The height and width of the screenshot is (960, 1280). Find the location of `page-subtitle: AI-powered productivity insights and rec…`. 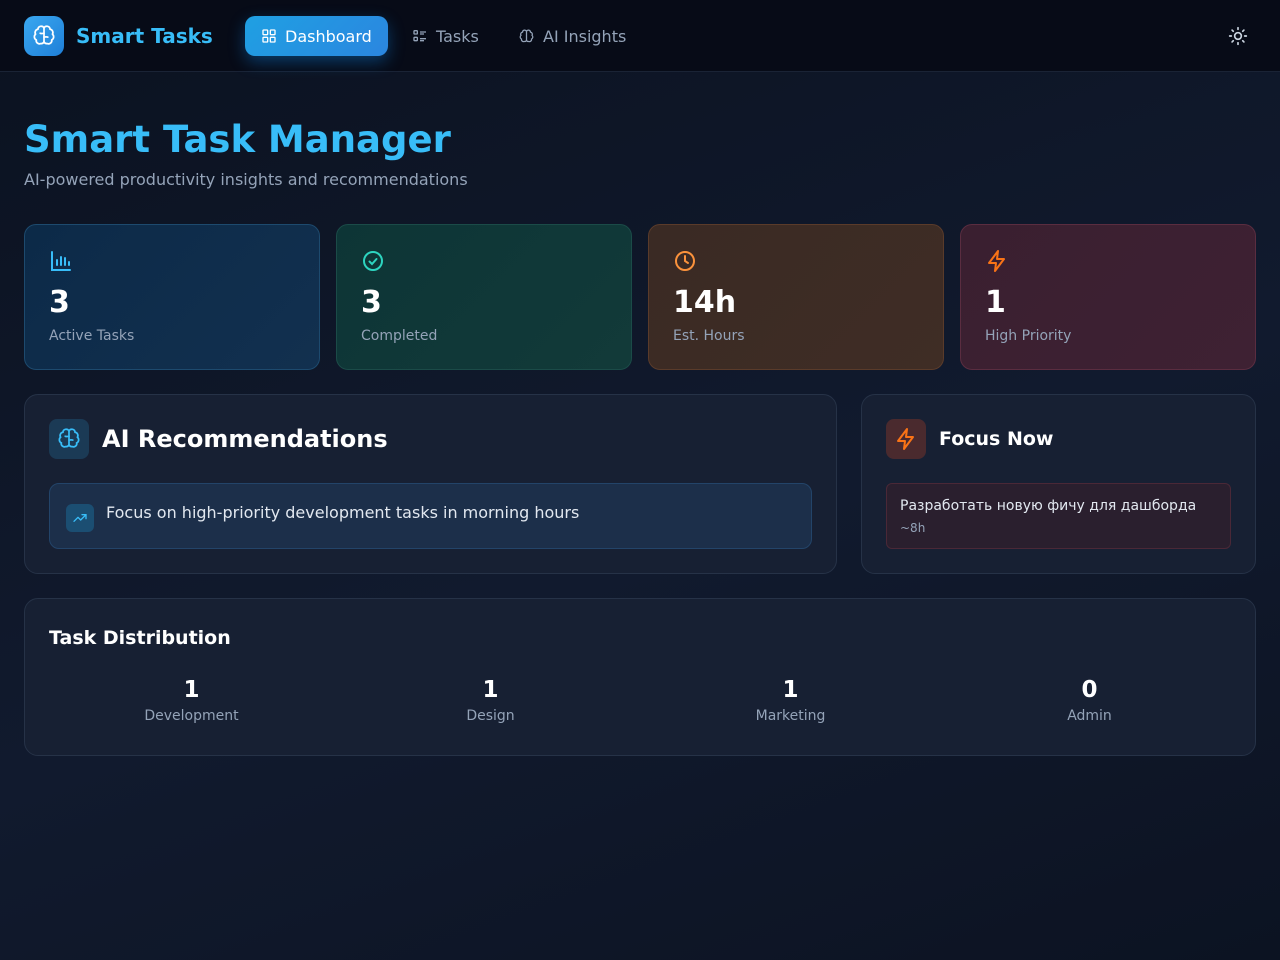

page-subtitle: AI-powered productivity insights and rec… is located at coordinates (246, 179).